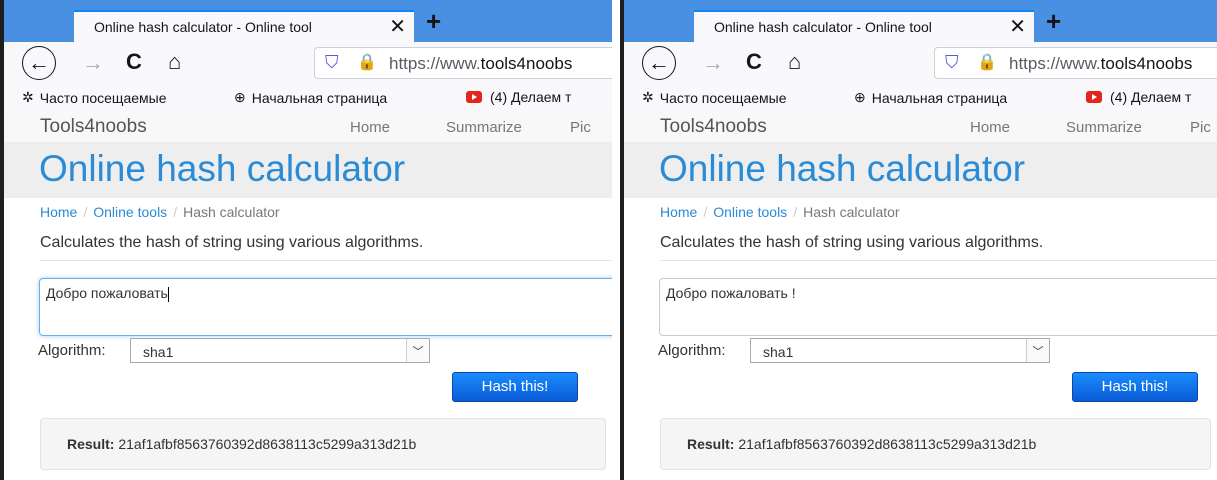 This screenshot has width=1217, height=480. What do you see at coordinates (938, 307) in the screenshot?
I see `string-input: Добро пожаловать !` at bounding box center [938, 307].